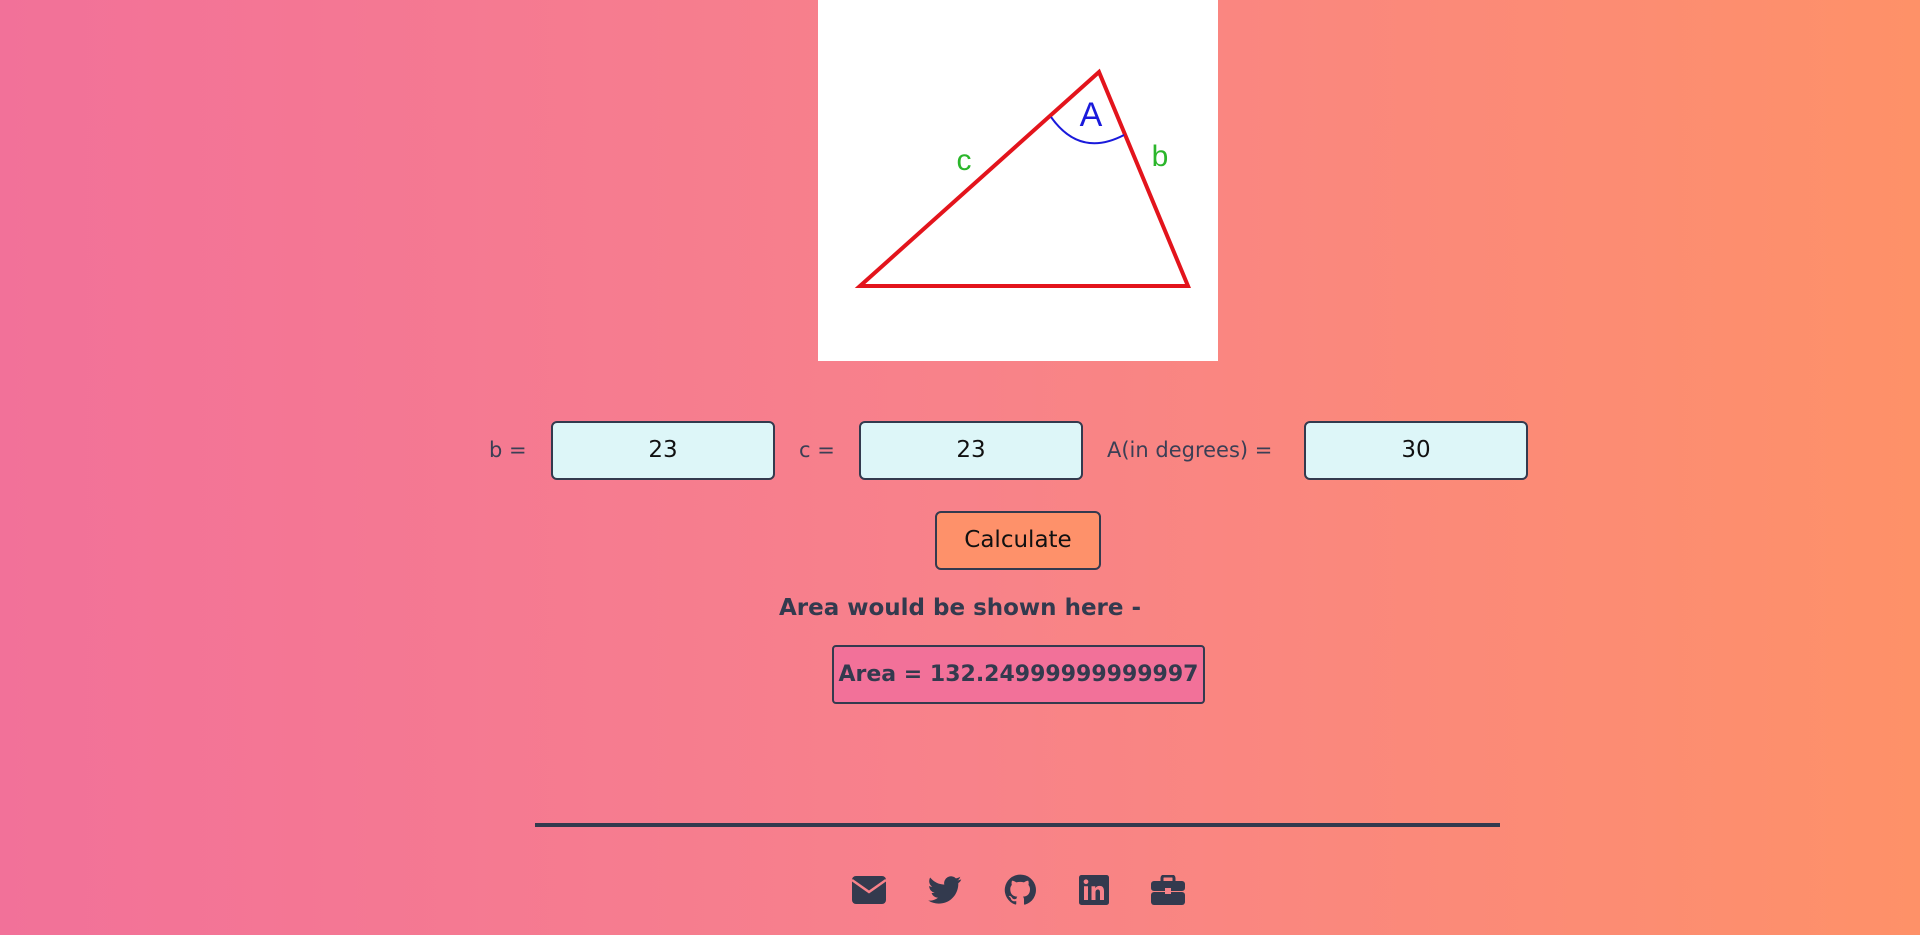 Image resolution: width=1920 pixels, height=935 pixels. Describe the element at coordinates (1160, 156) in the screenshot. I see `side-label-b: b` at that location.